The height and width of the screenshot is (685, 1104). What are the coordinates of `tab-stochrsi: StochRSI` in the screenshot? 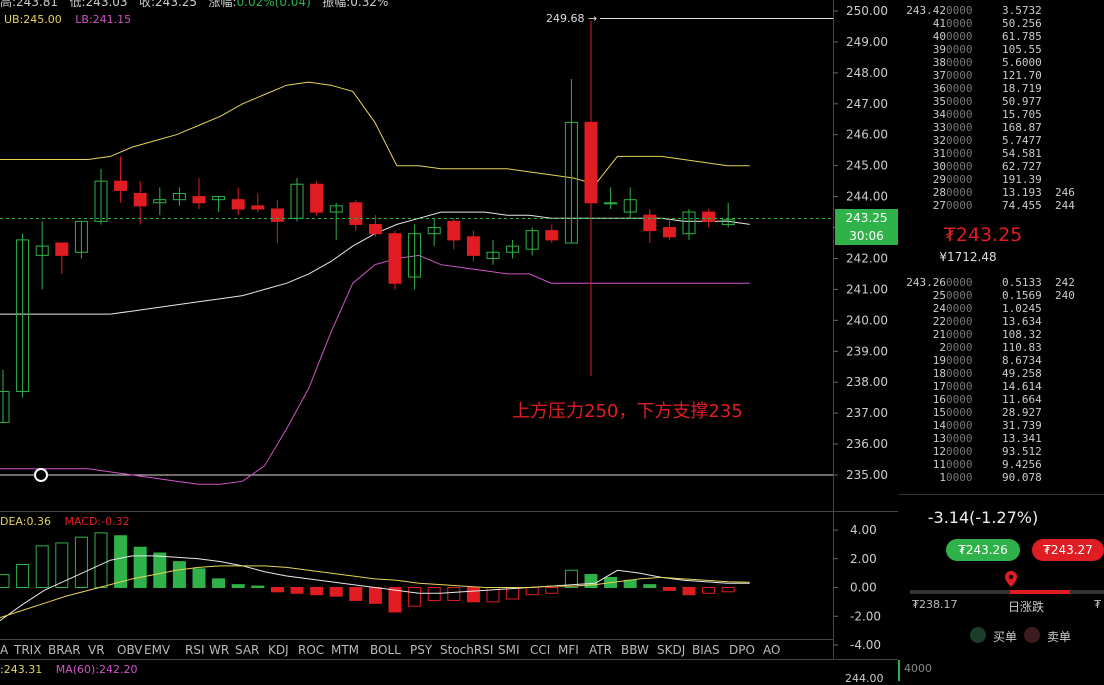 It's located at (466, 650).